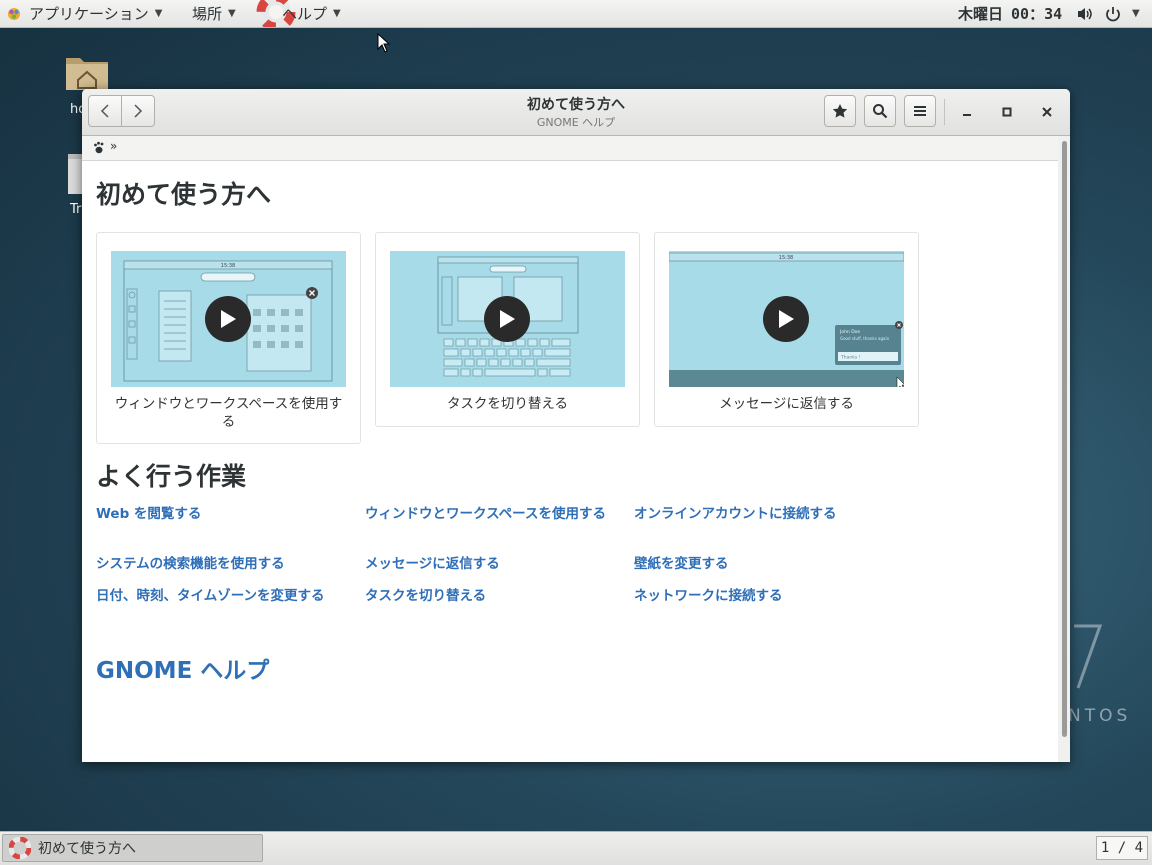  What do you see at coordinates (1010, 13) in the screenshot?
I see `clock: 木曜日 00：34` at bounding box center [1010, 13].